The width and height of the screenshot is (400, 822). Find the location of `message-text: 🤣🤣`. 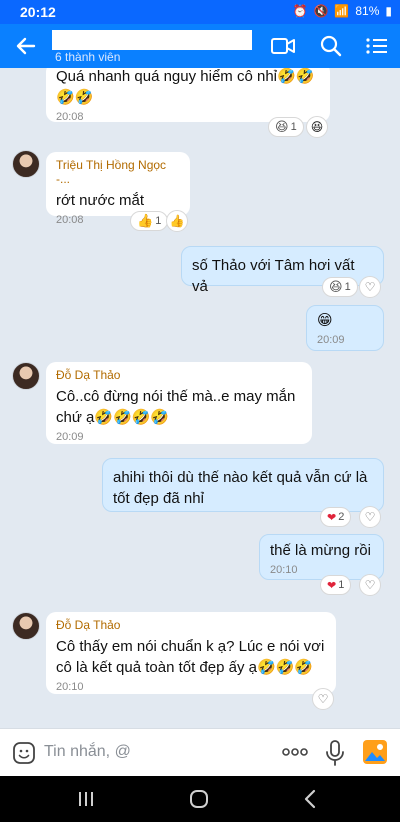

message-text: 🤣🤣 is located at coordinates (75, 97).